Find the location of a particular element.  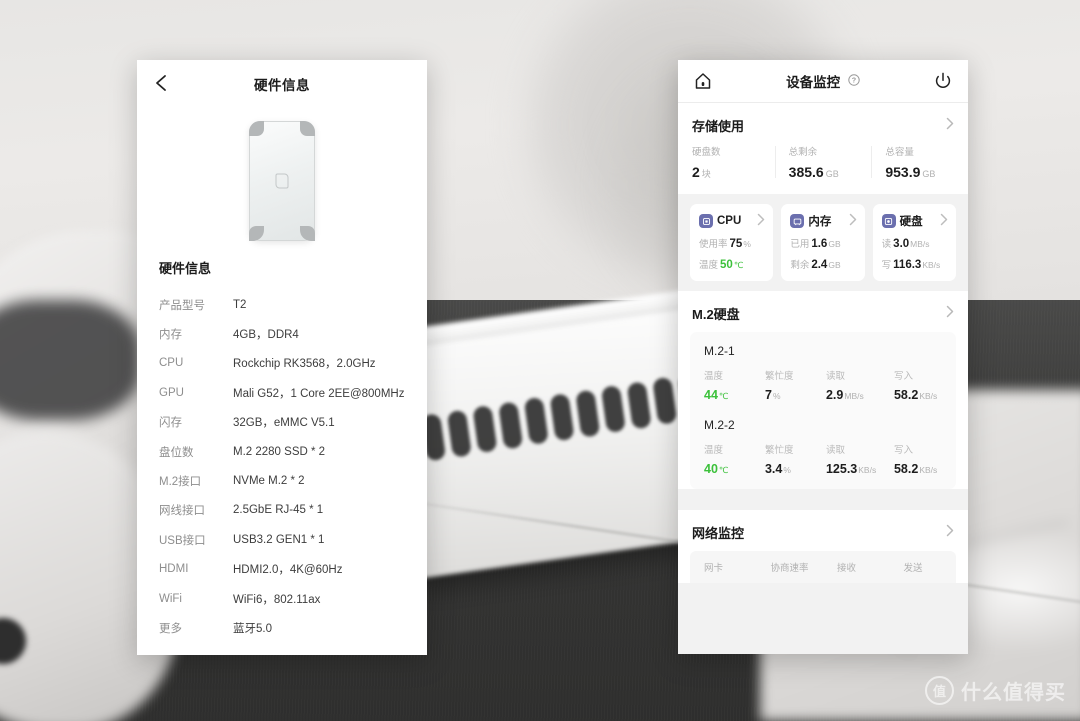

m2-stat-number: 2.9 is located at coordinates (834, 395).